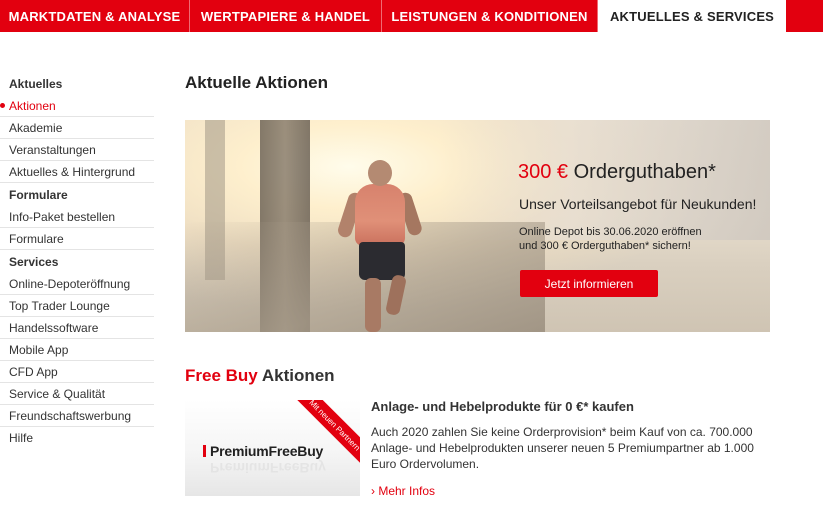  What do you see at coordinates (21, 438) in the screenshot?
I see `sidebar-item-label: Hilfe` at bounding box center [21, 438].